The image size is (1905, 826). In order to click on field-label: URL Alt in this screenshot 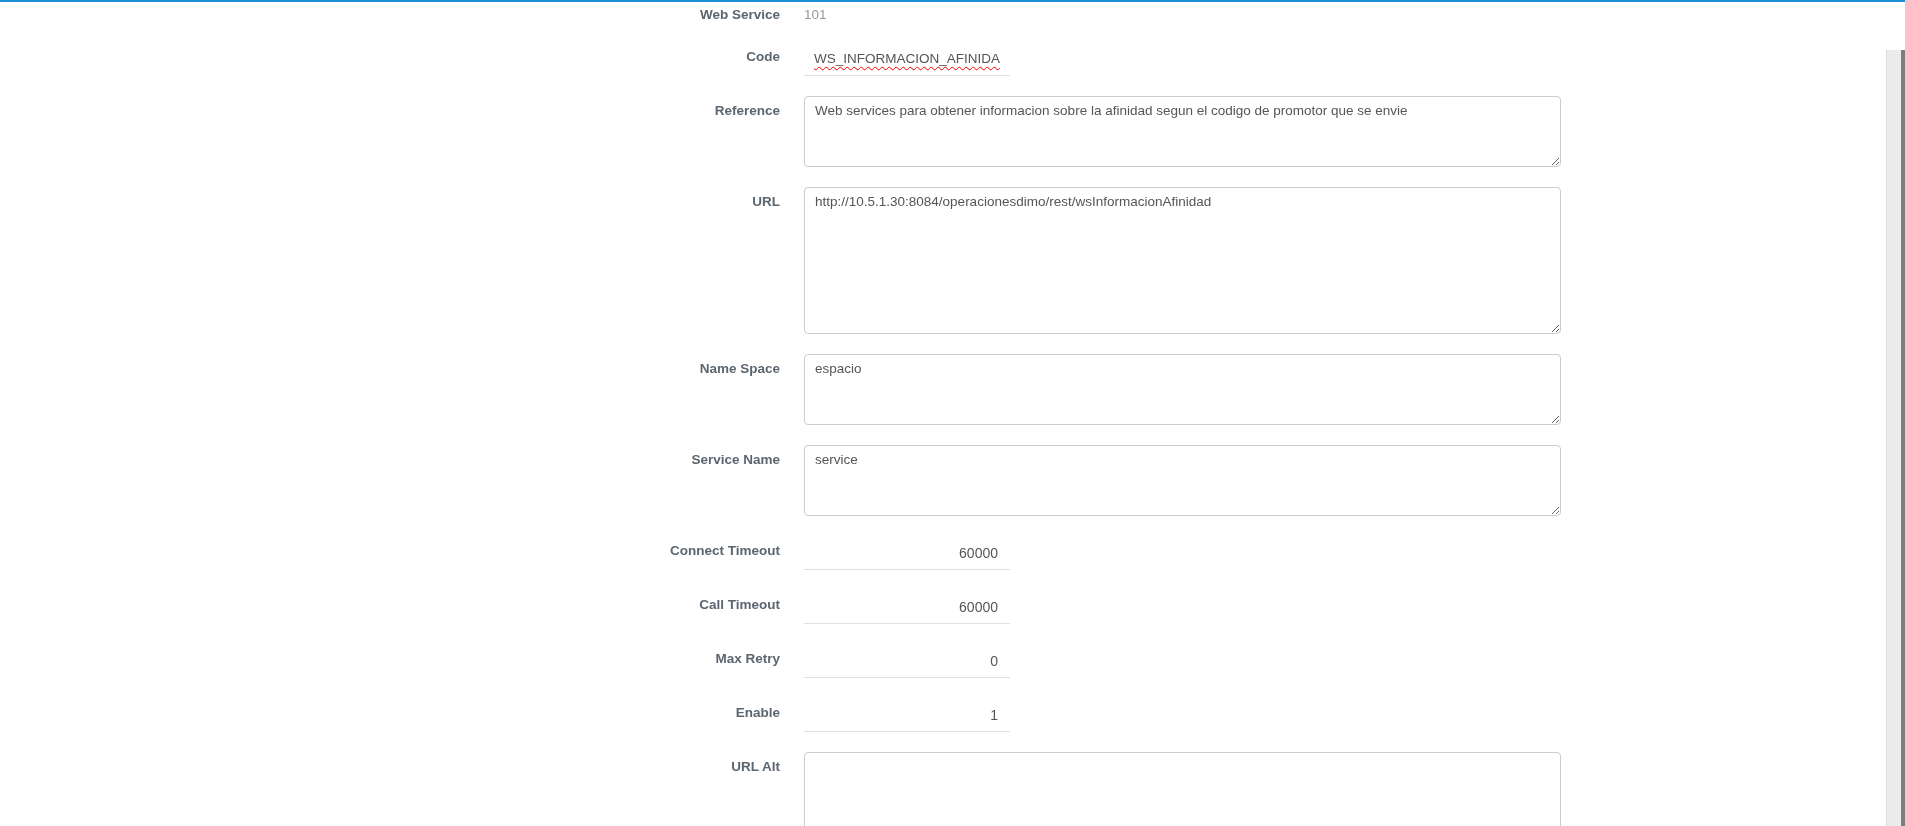, I will do `click(755, 766)`.